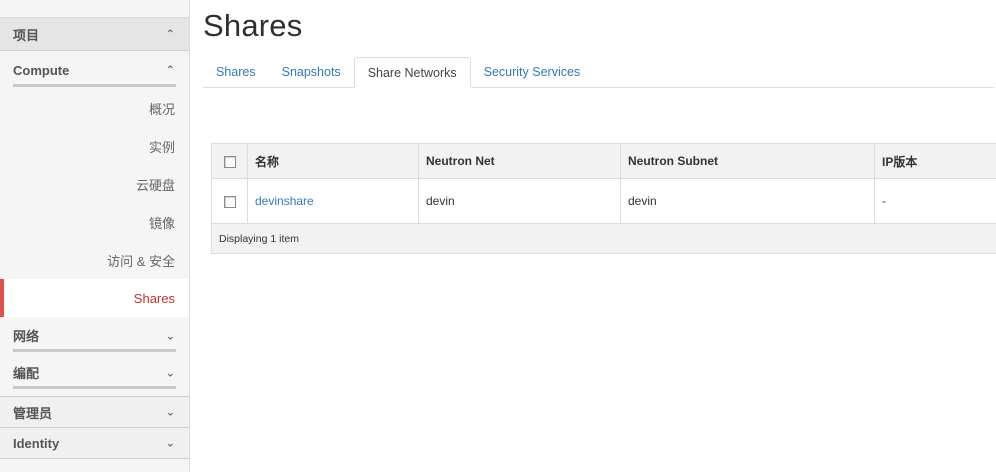 This screenshot has height=472, width=996. What do you see at coordinates (253, 25) in the screenshot?
I see `page-title: Shares` at bounding box center [253, 25].